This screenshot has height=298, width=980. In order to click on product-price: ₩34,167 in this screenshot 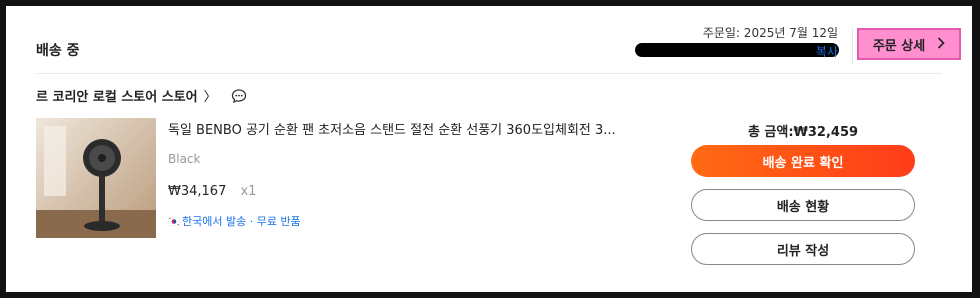, I will do `click(197, 191)`.